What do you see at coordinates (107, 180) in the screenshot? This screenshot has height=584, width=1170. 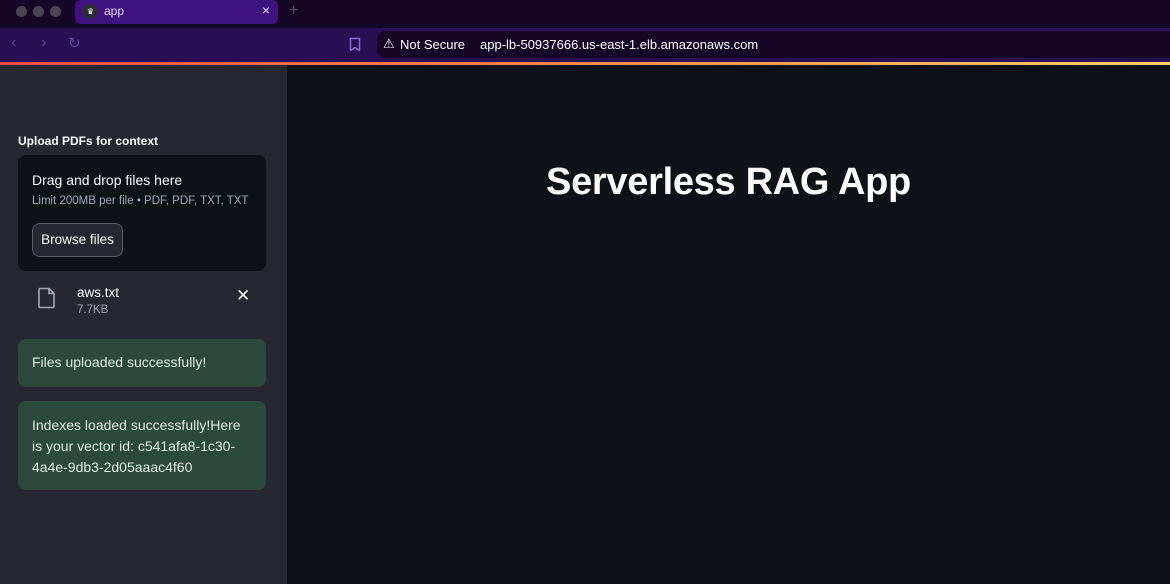 I see `dropzone-title: Drag and drop files here` at bounding box center [107, 180].